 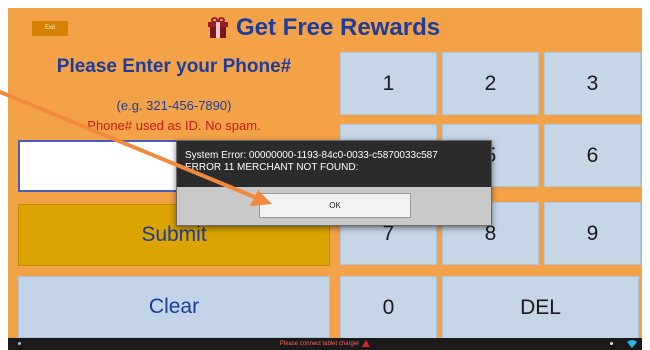 What do you see at coordinates (611, 343) in the screenshot?
I see `dot-icon` at bounding box center [611, 343].